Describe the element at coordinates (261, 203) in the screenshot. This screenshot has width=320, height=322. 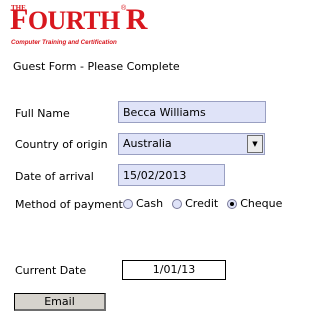
I see `payment-option-label: Cheque` at that location.